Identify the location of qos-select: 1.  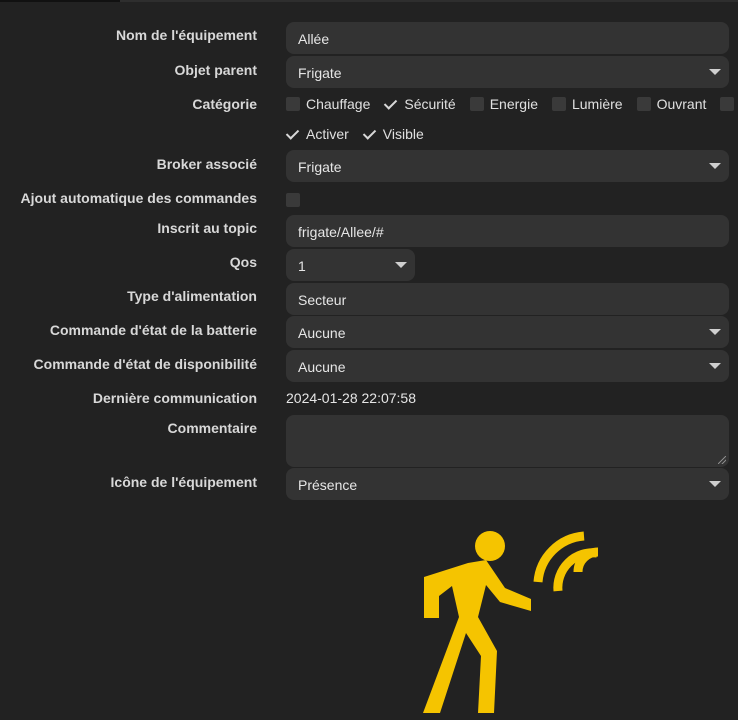
(350, 265).